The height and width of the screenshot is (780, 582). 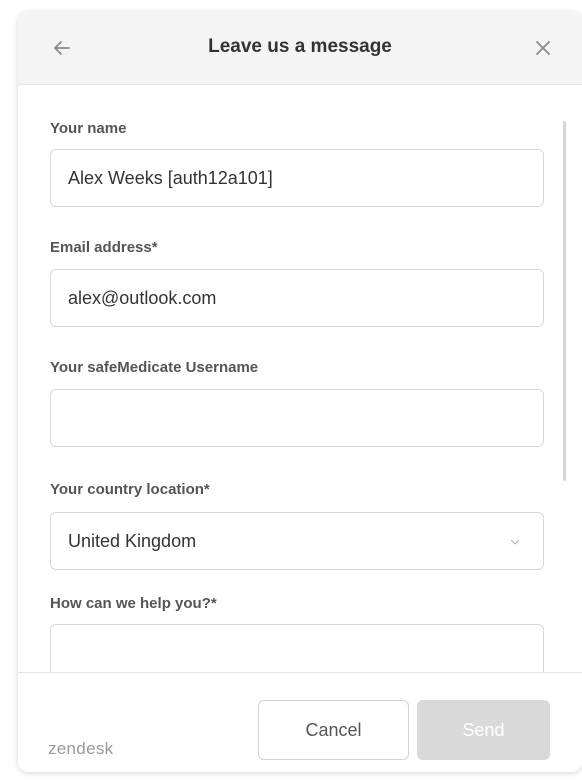 I want to click on name-label: Your name, so click(x=88, y=128).